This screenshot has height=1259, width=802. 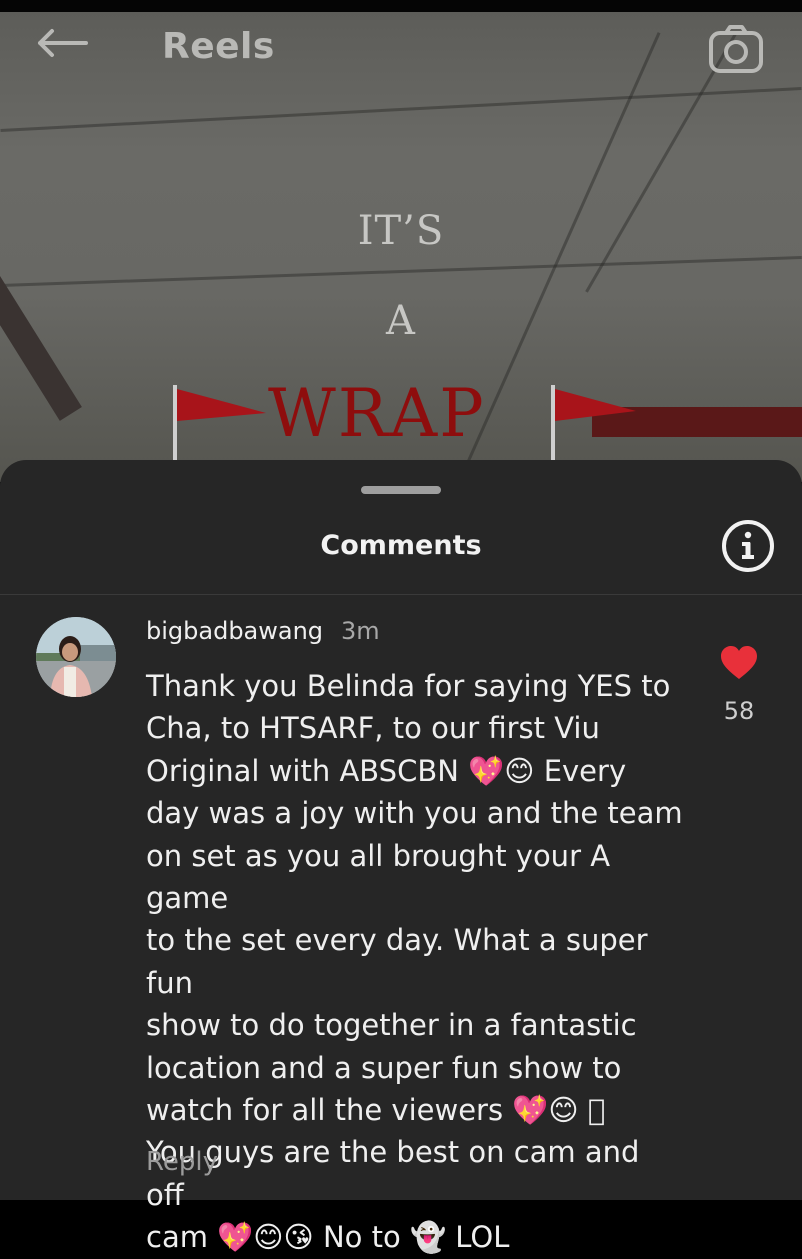 What do you see at coordinates (401, 490) in the screenshot?
I see `drag-handle` at bounding box center [401, 490].